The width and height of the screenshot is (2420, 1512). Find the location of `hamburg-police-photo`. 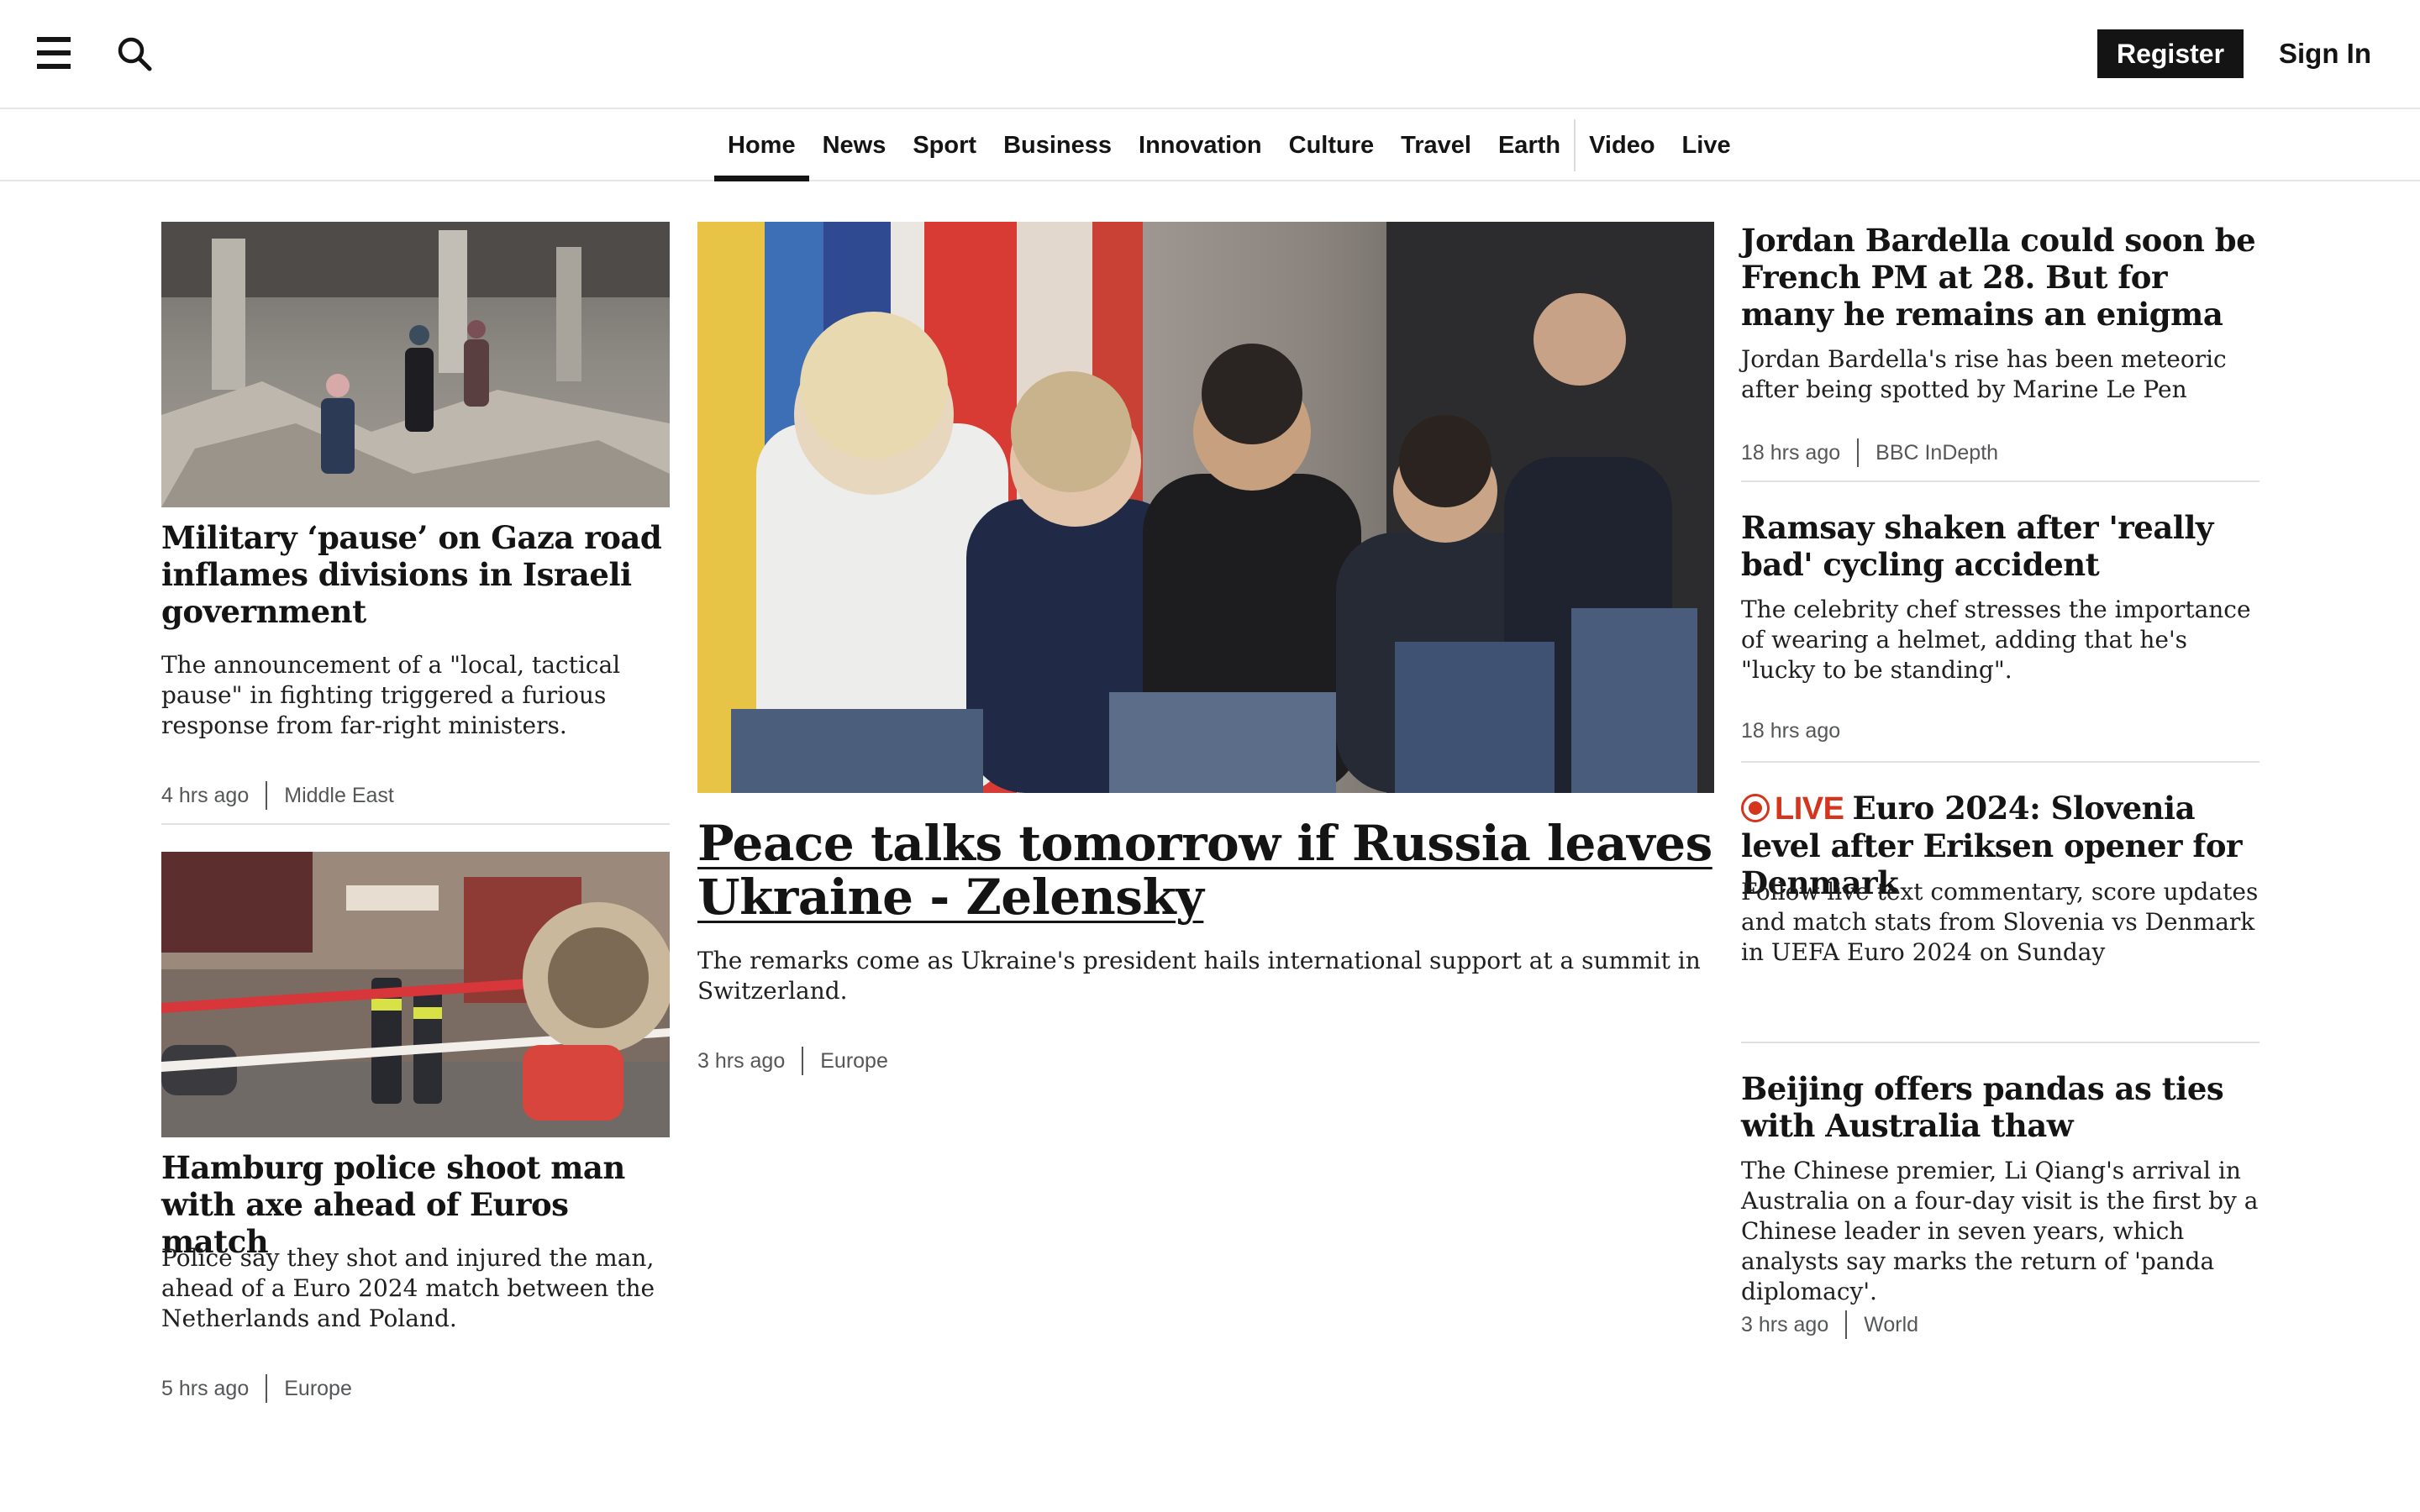

hamburg-police-photo is located at coordinates (415, 994).